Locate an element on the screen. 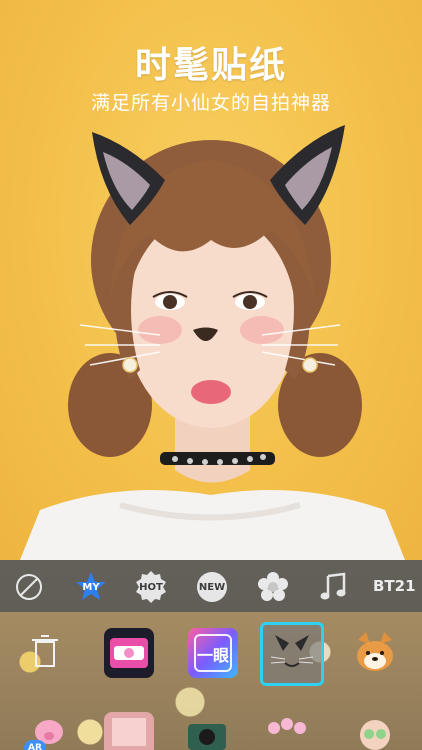 The image size is (422, 750). sticker-flower-crown is located at coordinates (287, 730).